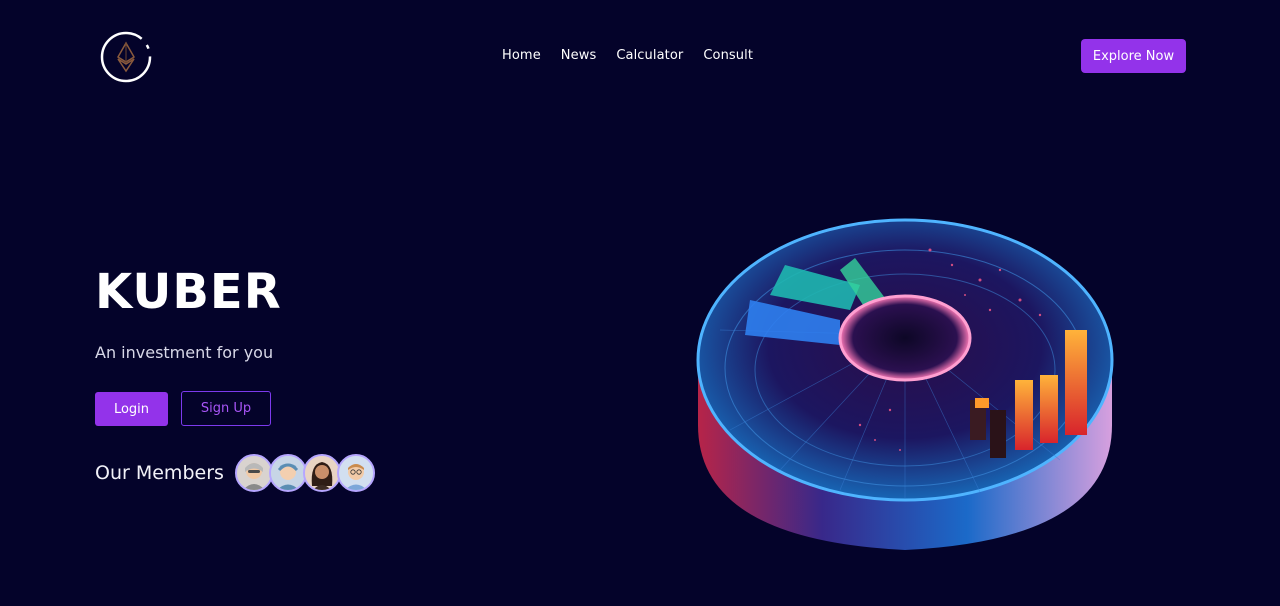 This screenshot has height=606, width=1280. I want to click on nav-home: Home, so click(521, 55).